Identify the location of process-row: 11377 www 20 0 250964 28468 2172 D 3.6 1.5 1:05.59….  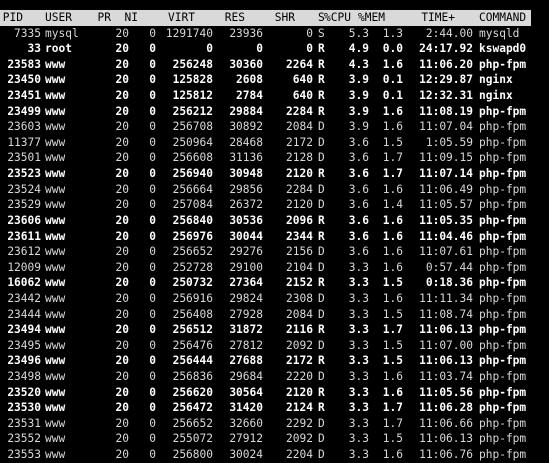
(274, 143).